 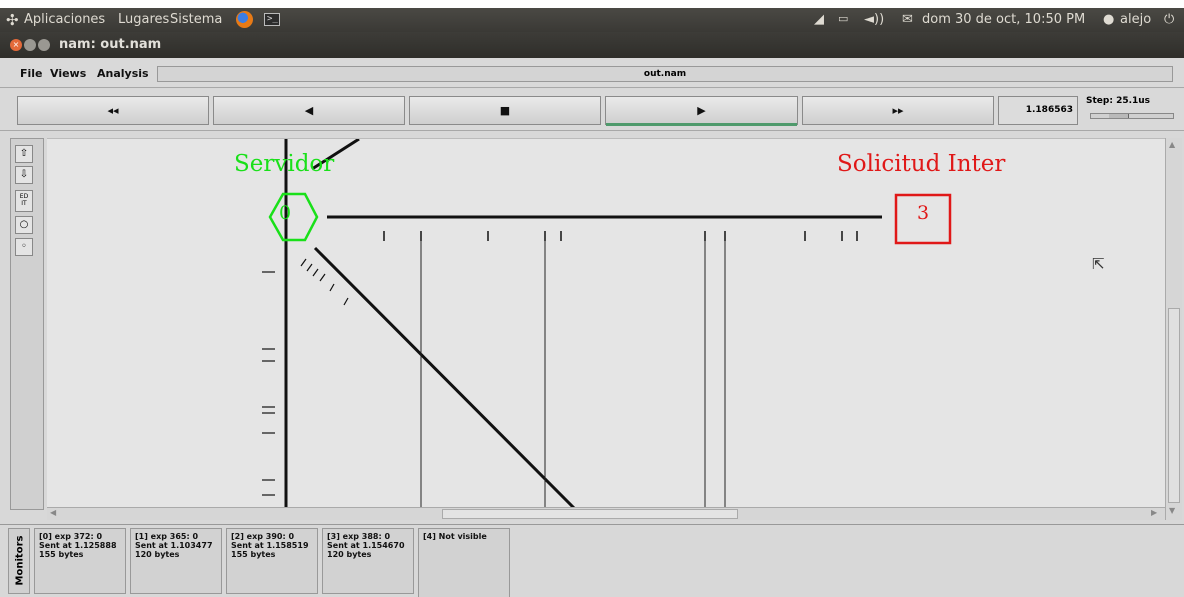 What do you see at coordinates (349, 554) in the screenshot?
I see `monitor-3-bytes: 120 bytes` at bounding box center [349, 554].